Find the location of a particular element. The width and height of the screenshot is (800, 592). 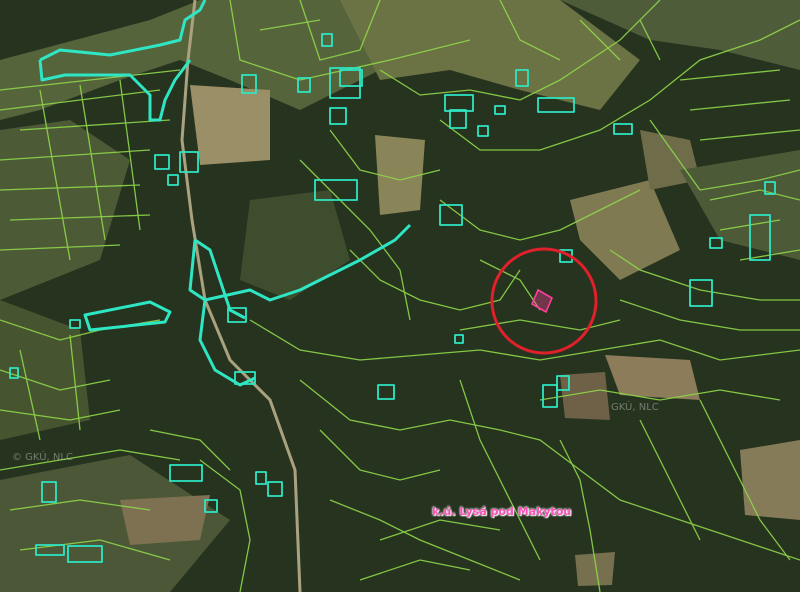

copyright-watermark: © GKÚ, NLC is located at coordinates (42, 457).